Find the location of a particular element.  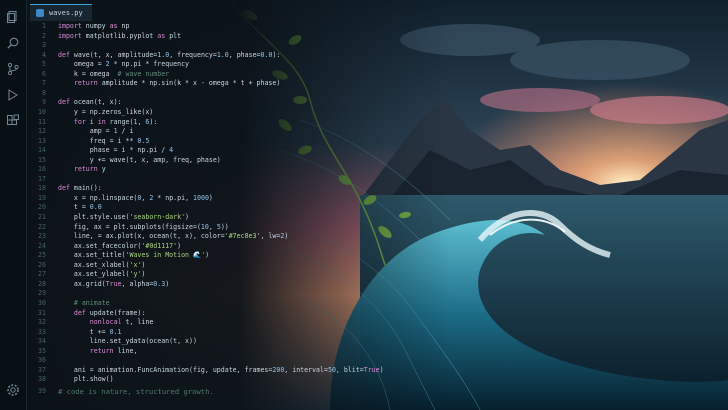

extensions-icon is located at coordinates (13, 121).